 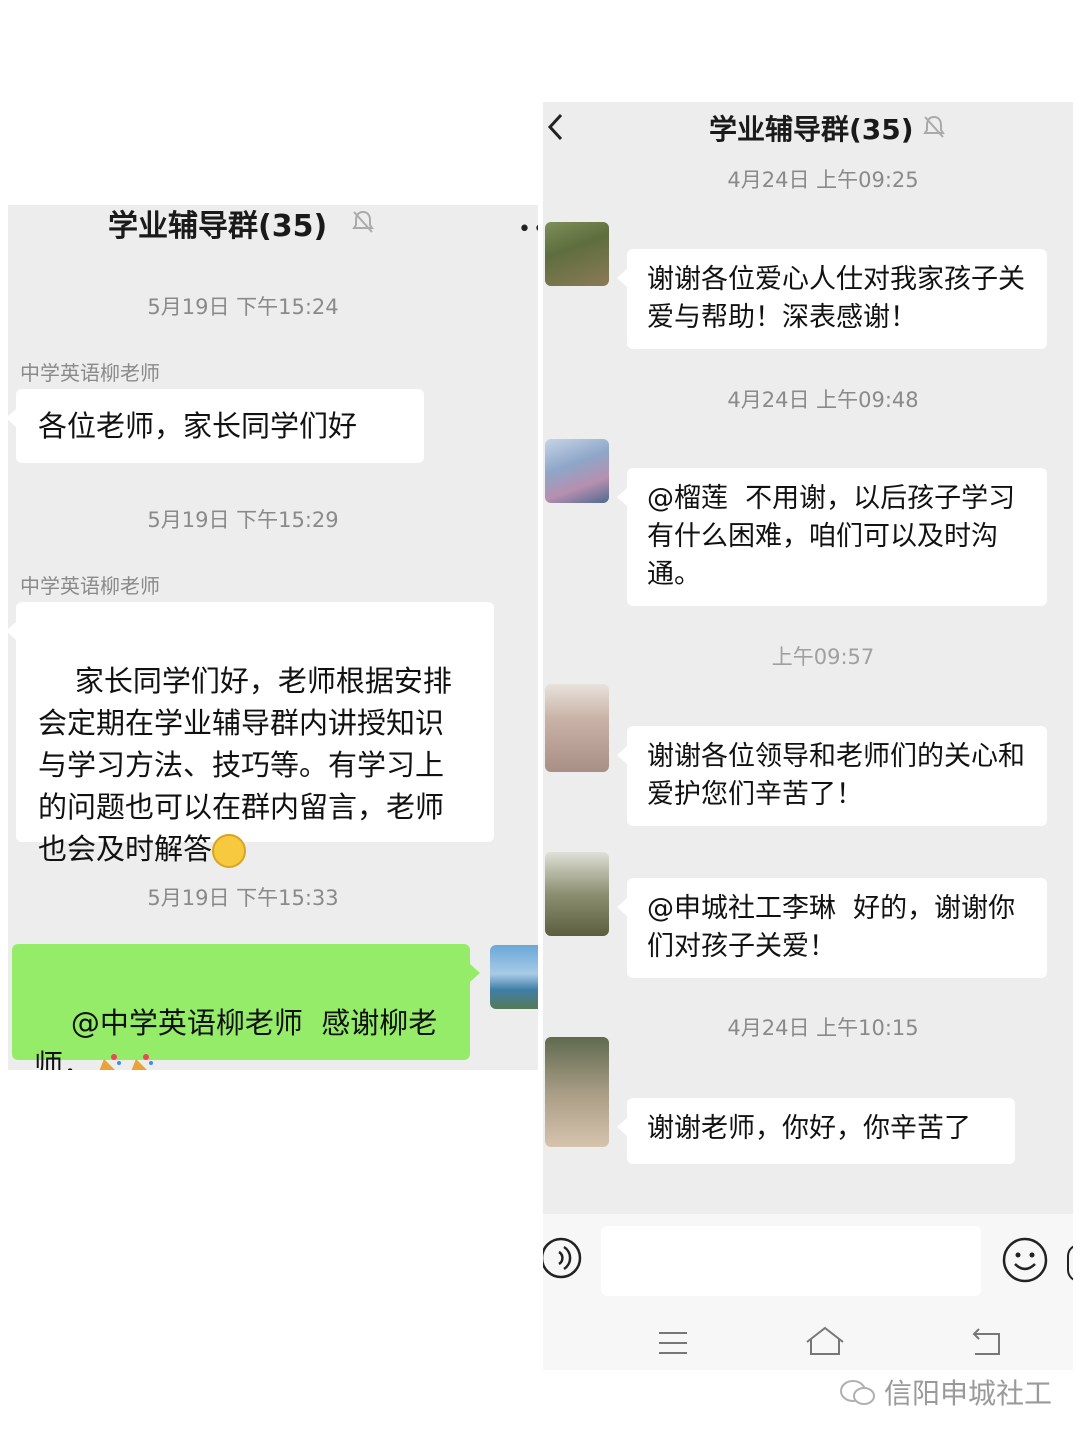 I want to click on wechat-logo-icon, so click(x=857, y=1392).